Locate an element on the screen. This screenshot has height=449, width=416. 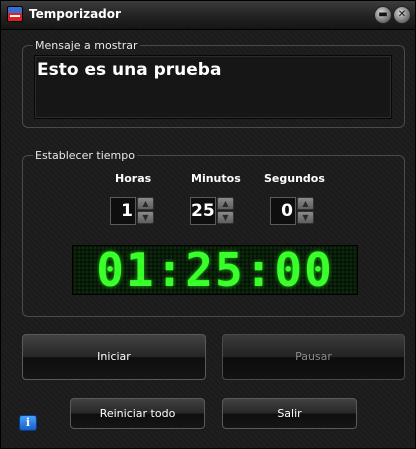
minutes-increment-button: ▲ is located at coordinates (225, 203).